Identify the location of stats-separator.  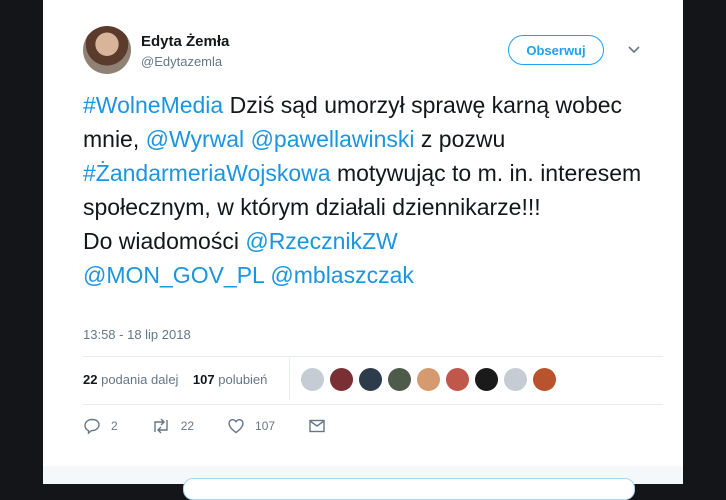
(289, 379).